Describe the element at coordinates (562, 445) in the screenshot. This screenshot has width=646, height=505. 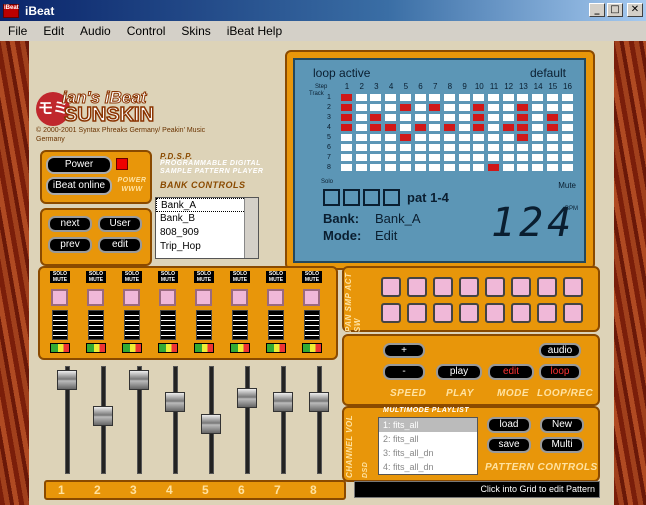
I see `multi-button: Multi` at that location.